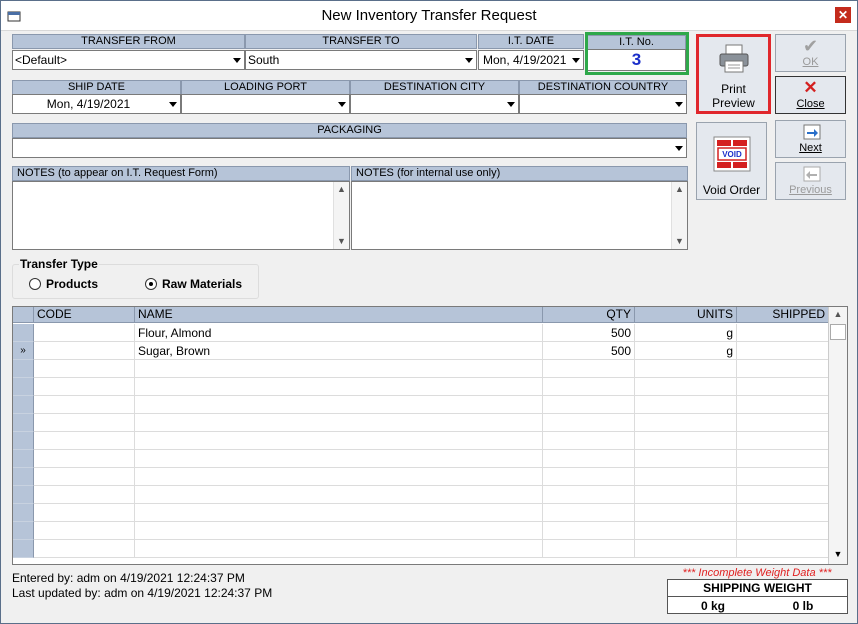  What do you see at coordinates (731, 161) in the screenshot?
I see `void-order-button: VOID Void Order` at bounding box center [731, 161].